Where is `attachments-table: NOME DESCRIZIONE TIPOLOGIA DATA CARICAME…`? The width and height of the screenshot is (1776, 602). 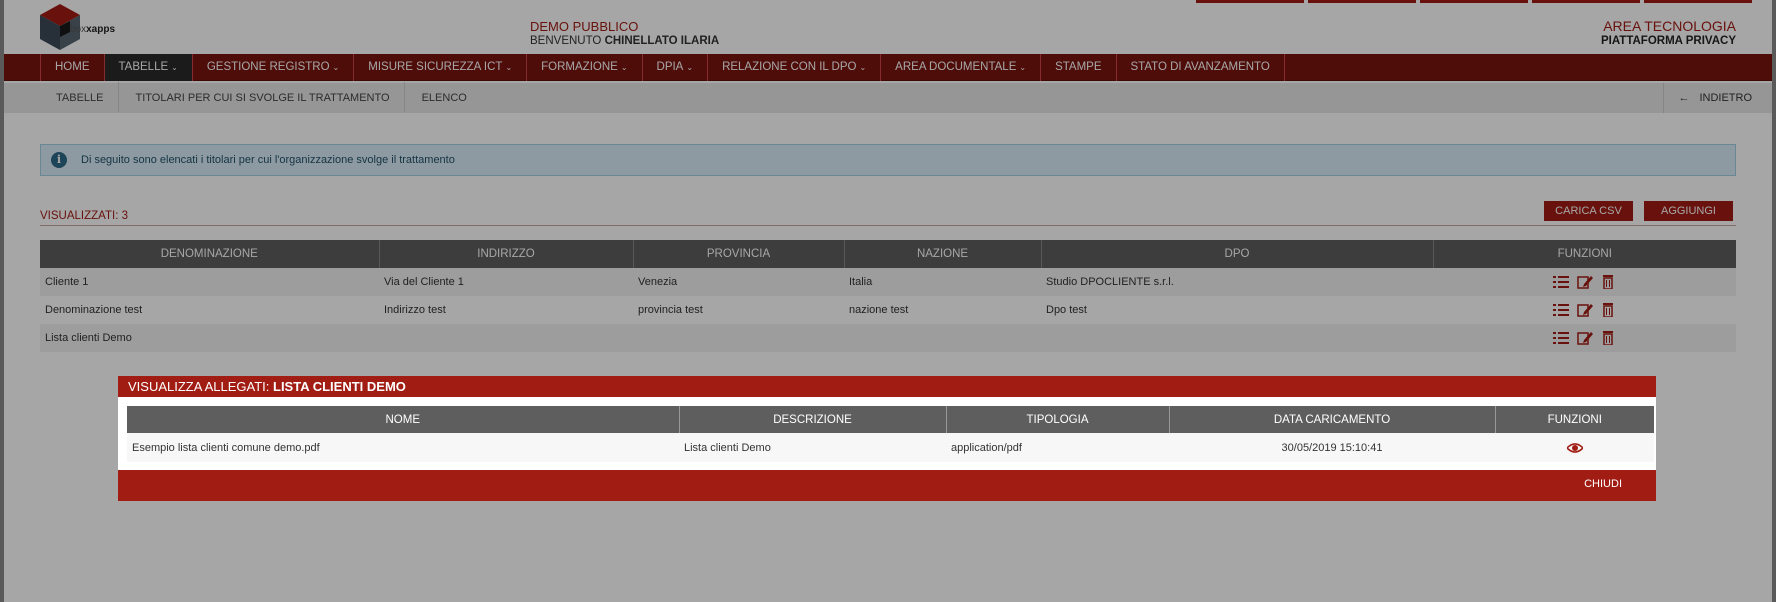 attachments-table: NOME DESCRIZIONE TIPOLOGIA DATA CARICAME… is located at coordinates (890, 434).